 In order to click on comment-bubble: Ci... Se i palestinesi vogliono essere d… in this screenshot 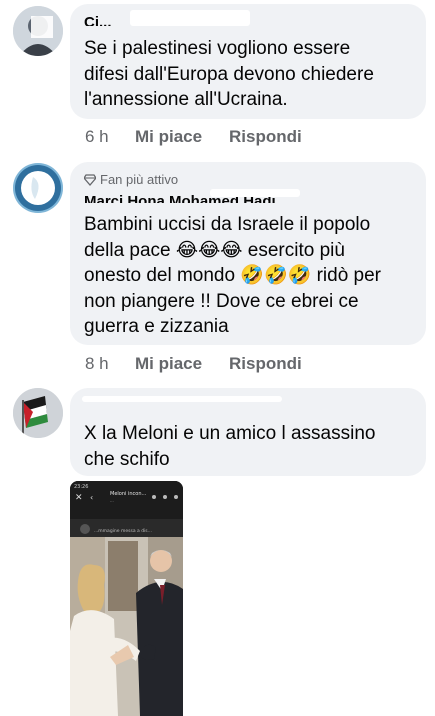, I will do `click(248, 61)`.